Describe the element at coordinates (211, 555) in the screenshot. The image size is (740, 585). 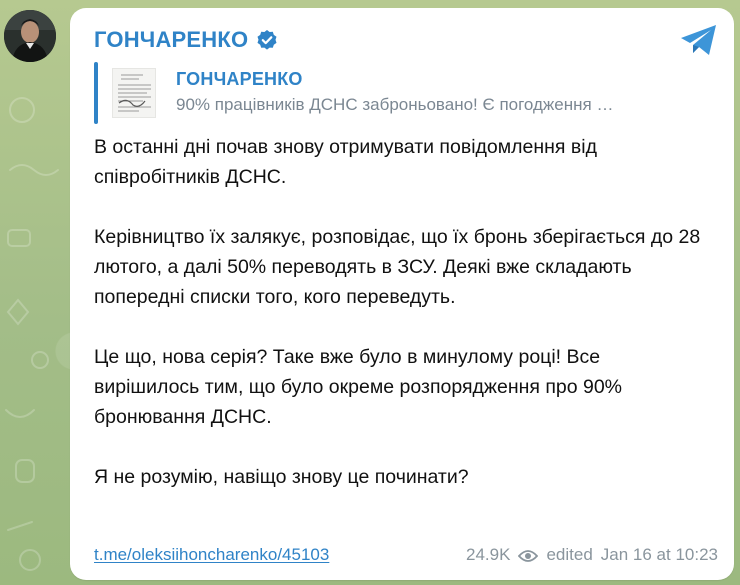
I see `post-link: t.me/oleksiihoncharenko/45103` at that location.